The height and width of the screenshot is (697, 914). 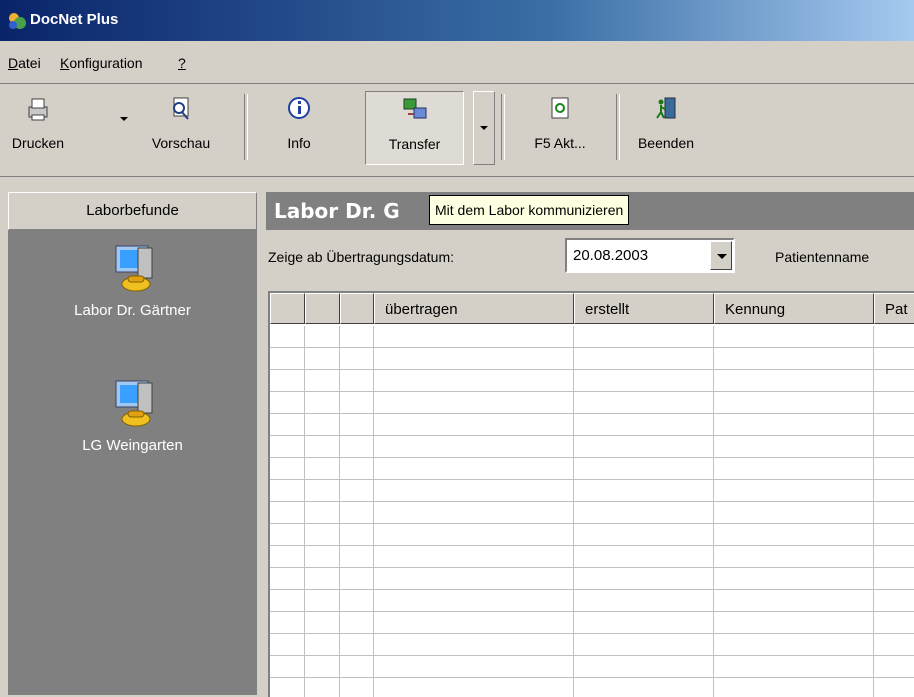 What do you see at coordinates (181, 143) in the screenshot?
I see `preview-label: Vorschau` at bounding box center [181, 143].